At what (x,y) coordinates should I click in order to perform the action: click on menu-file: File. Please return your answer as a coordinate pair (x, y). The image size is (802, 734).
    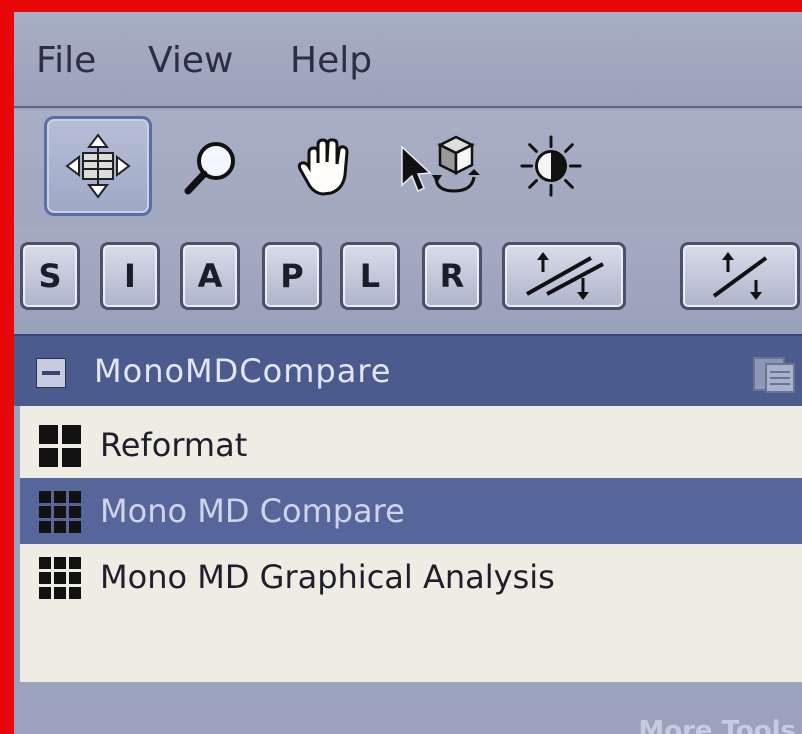
    Looking at the image, I should click on (66, 60).